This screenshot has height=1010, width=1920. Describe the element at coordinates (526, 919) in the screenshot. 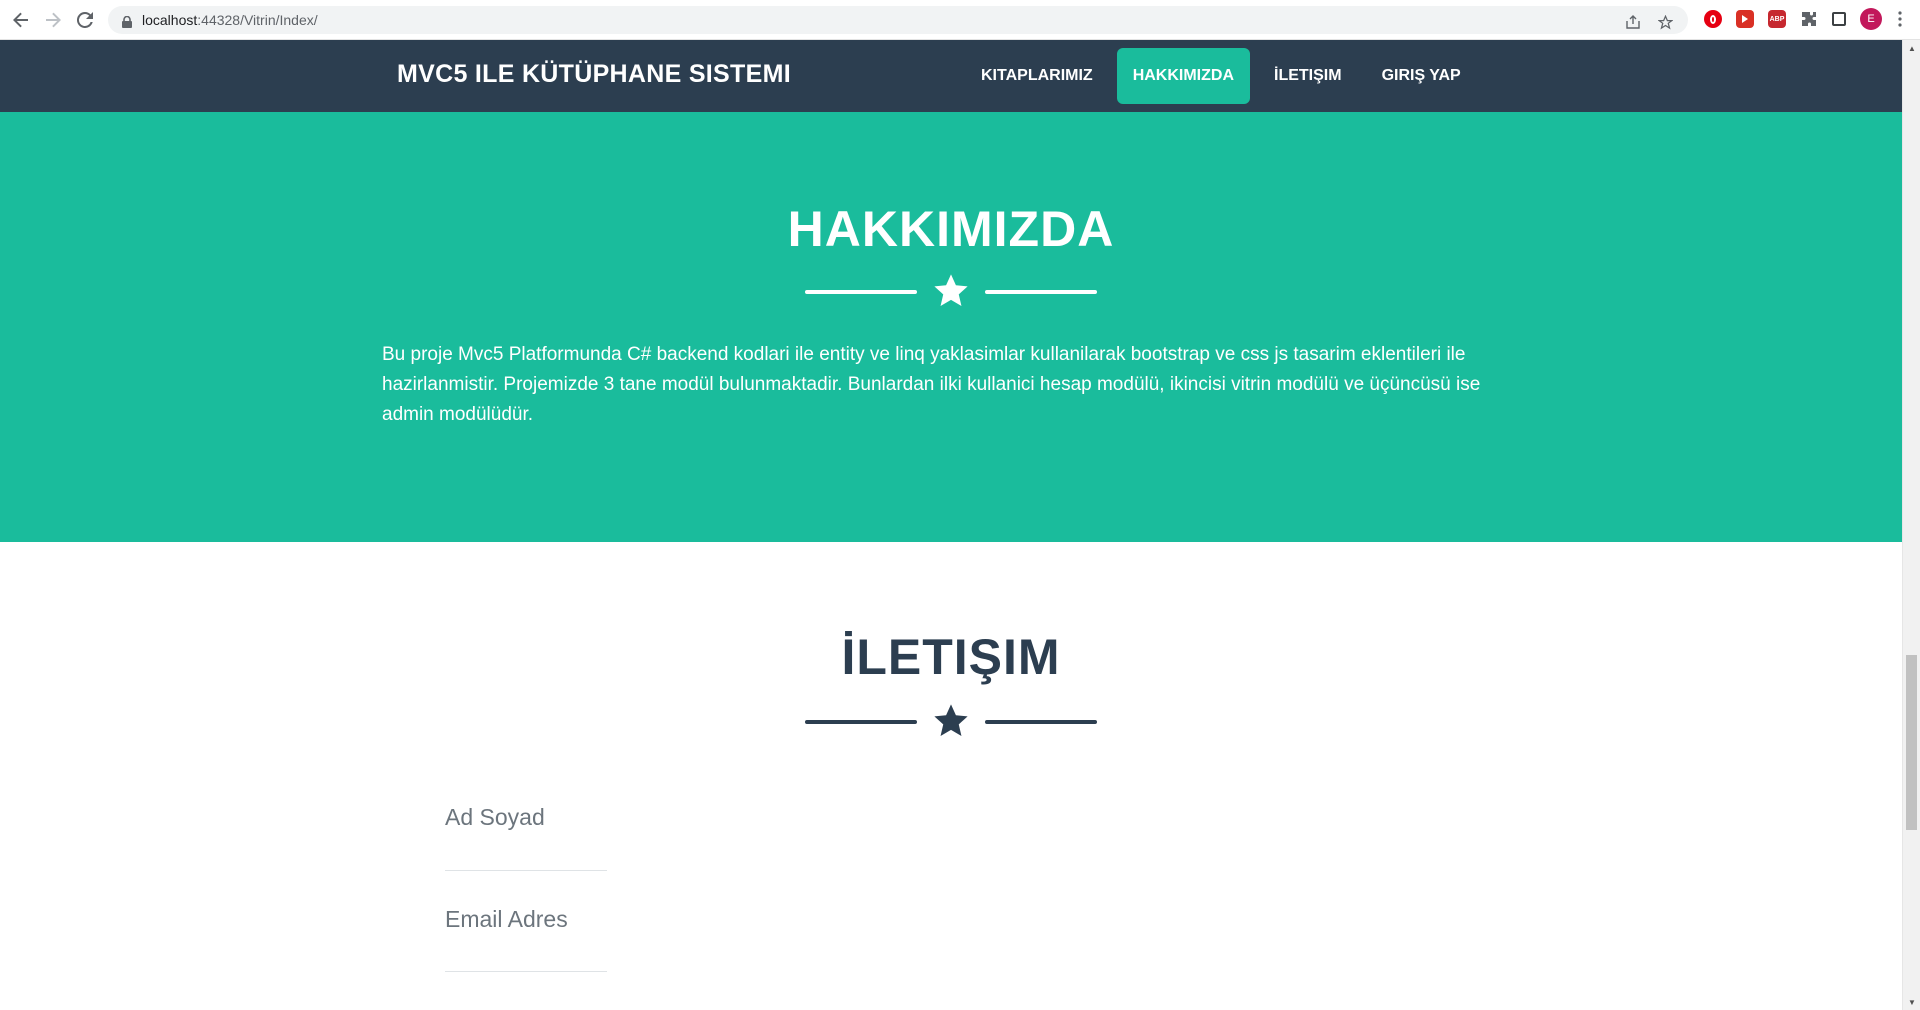

I see `email-input` at that location.